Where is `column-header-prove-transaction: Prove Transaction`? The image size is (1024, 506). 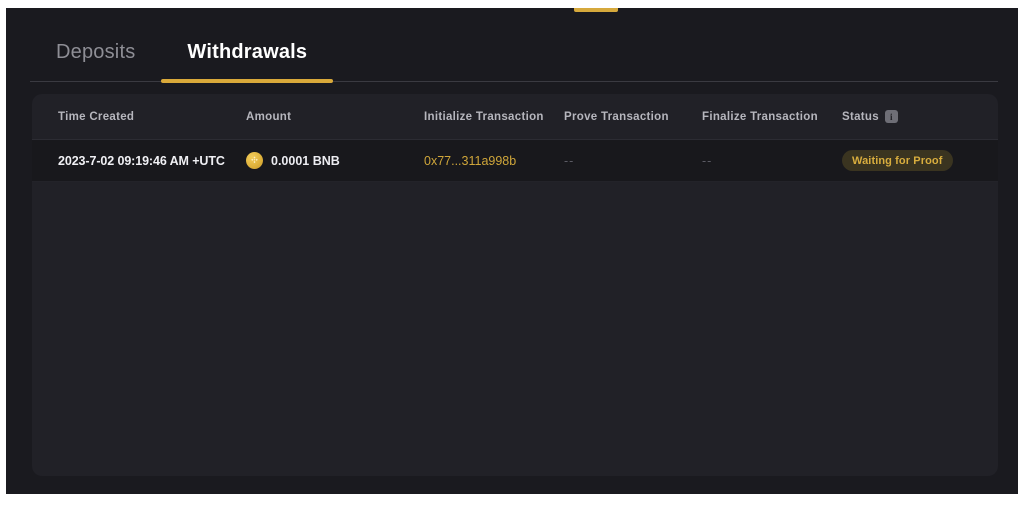
column-header-prove-transaction: Prove Transaction is located at coordinates (616, 116).